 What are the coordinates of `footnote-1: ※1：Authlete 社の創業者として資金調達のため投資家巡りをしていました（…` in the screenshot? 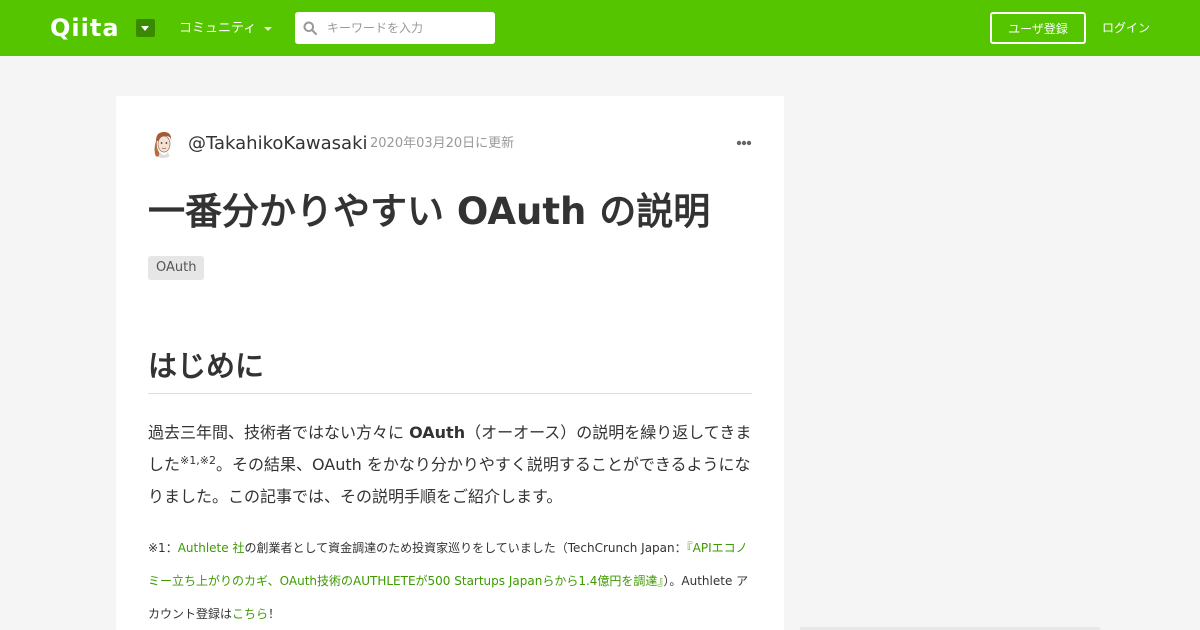 It's located at (450, 581).